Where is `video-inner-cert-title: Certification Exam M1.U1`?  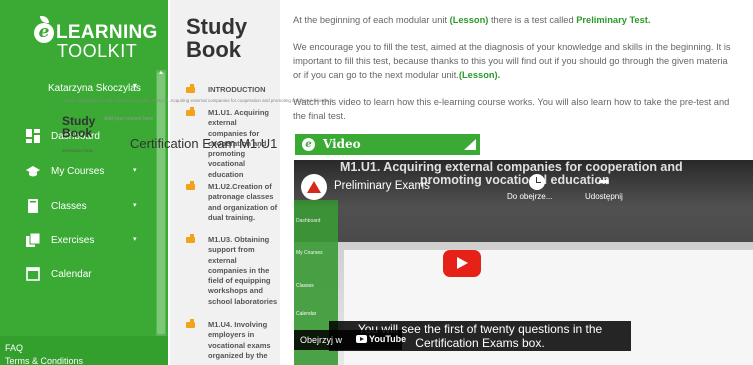 video-inner-cert-title: Certification Exam M1.U1 is located at coordinates (204, 143).